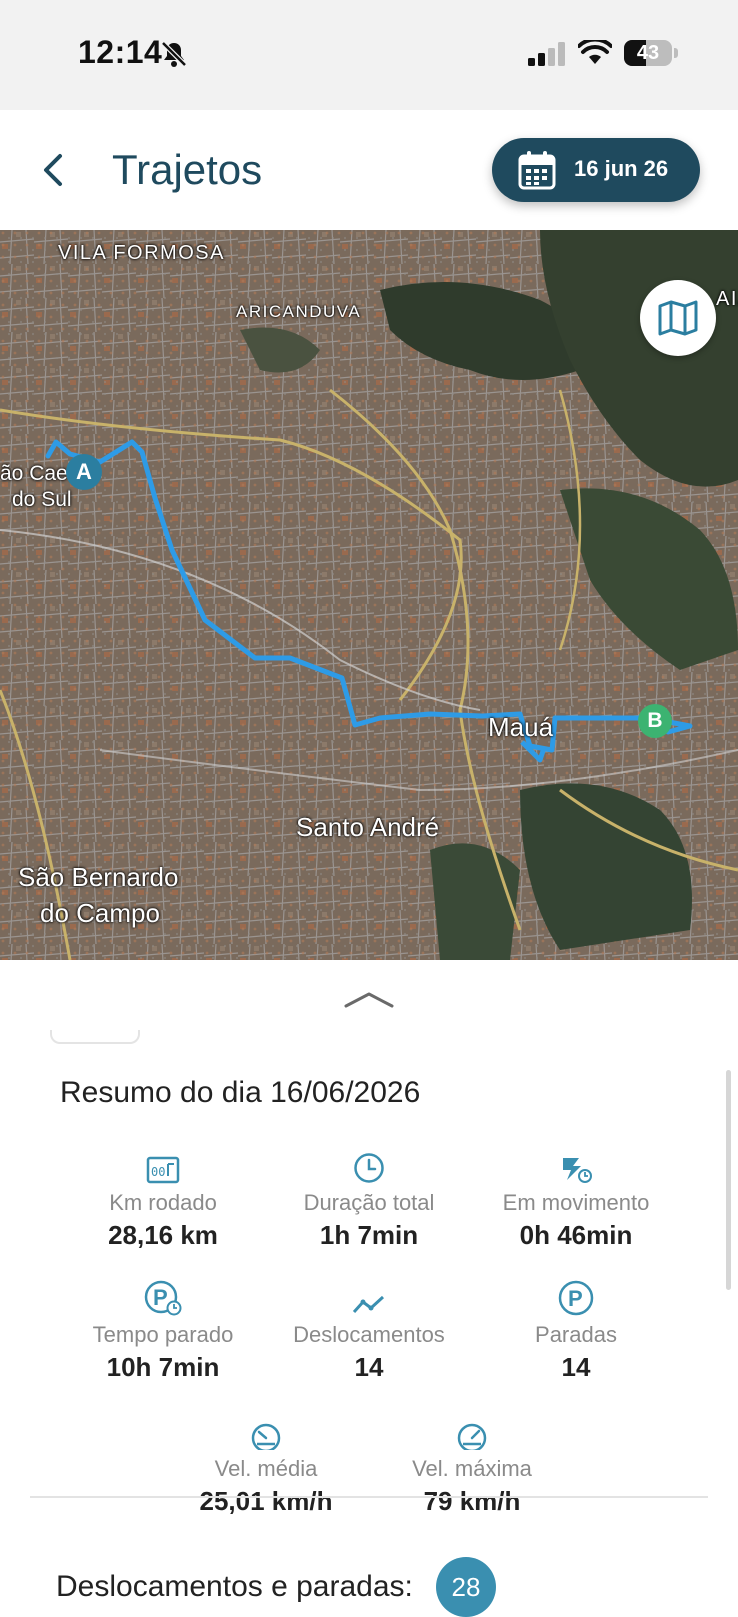 The width and height of the screenshot is (738, 1617). I want to click on map-type-button, so click(678, 318).